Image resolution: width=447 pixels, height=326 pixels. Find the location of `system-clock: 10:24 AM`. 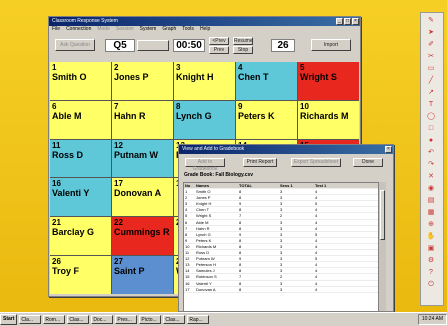

system-clock: 10:24 AM is located at coordinates (432, 319).